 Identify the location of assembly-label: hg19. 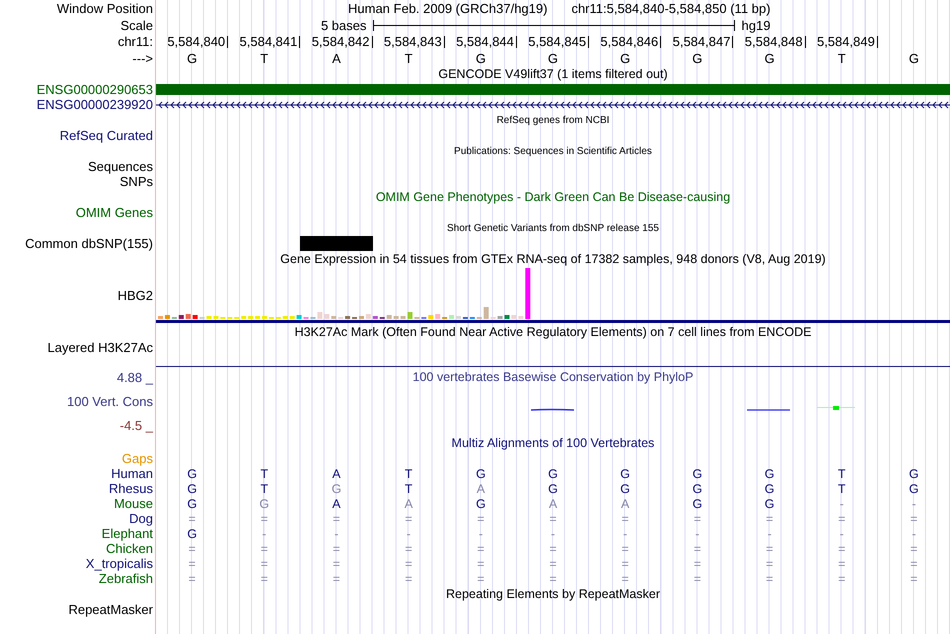
(756, 25).